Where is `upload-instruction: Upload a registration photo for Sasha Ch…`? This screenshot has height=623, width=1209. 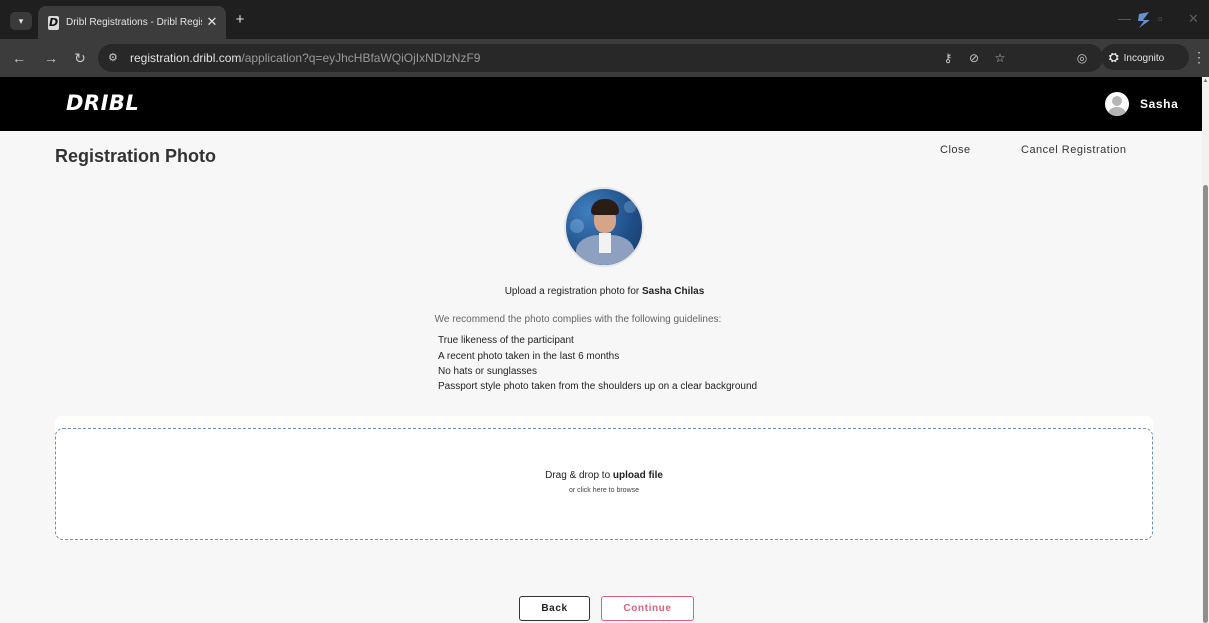 upload-instruction: Upload a registration photo for Sasha Ch… is located at coordinates (604, 291).